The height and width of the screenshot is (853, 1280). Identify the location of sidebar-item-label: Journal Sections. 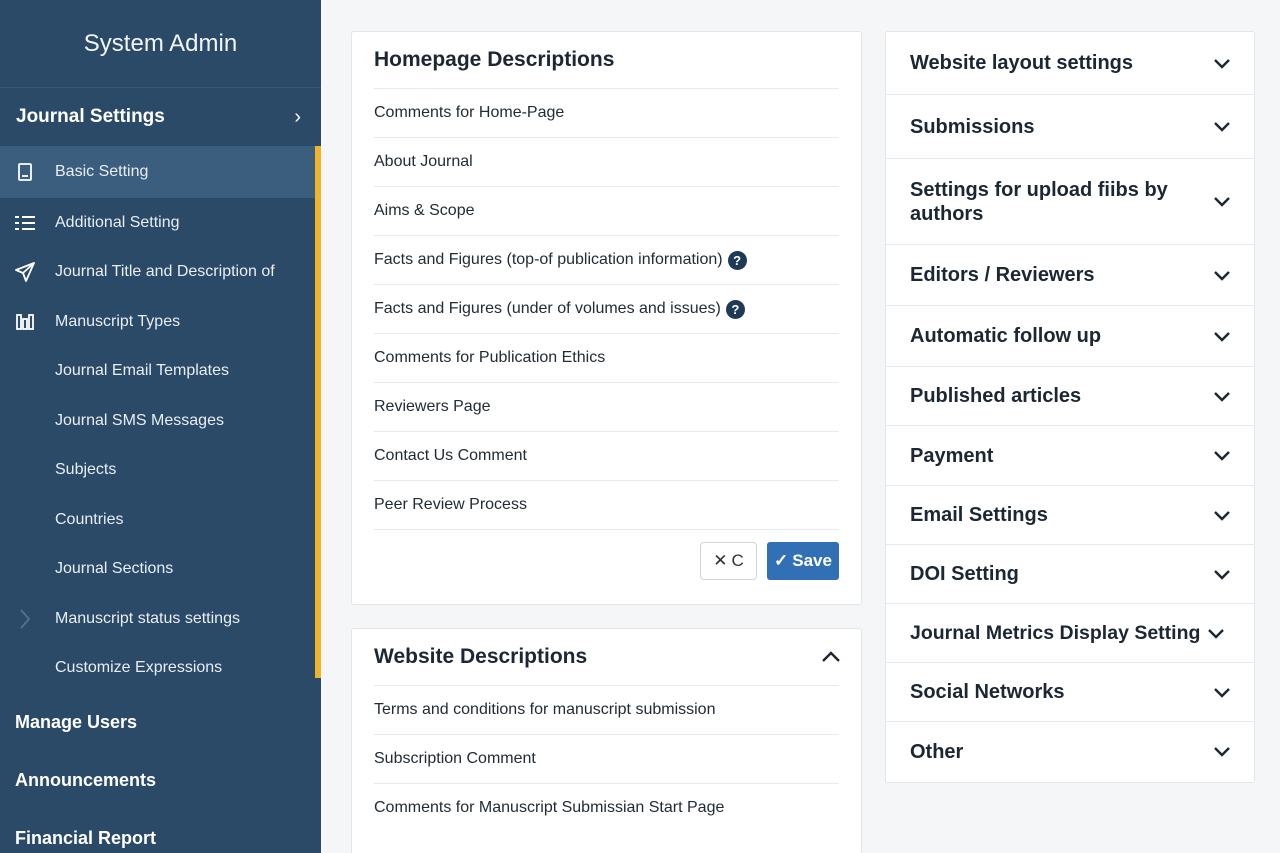
(114, 569).